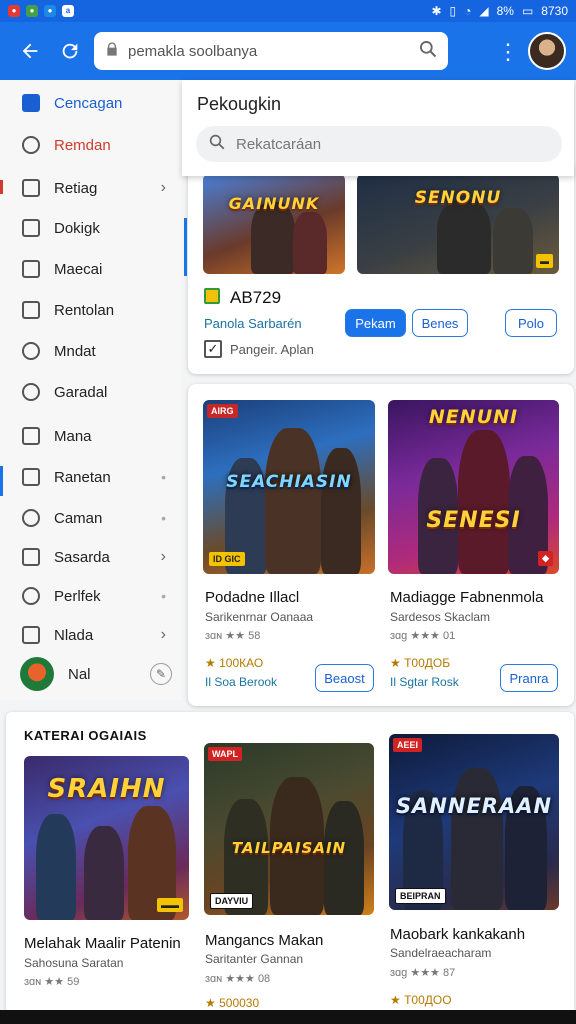 The image size is (576, 1024). Describe the element at coordinates (30, 51) in the screenshot. I see `back-arrow-icon` at that location.